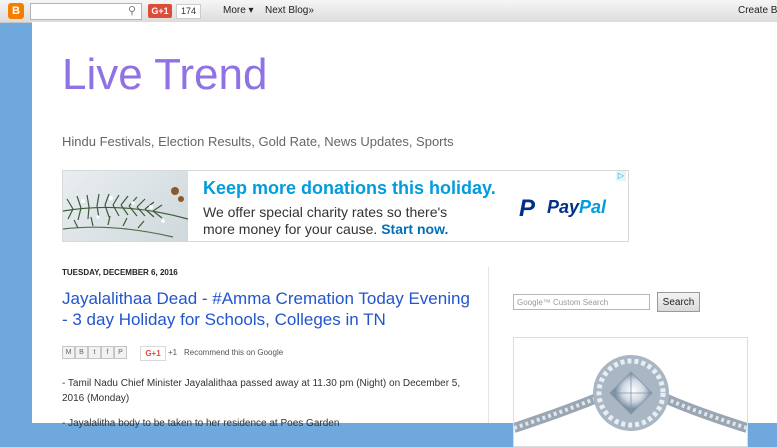 Image resolution: width=777 pixels, height=447 pixels. What do you see at coordinates (107, 352) in the screenshot?
I see `facebook-share-icon: f` at bounding box center [107, 352].